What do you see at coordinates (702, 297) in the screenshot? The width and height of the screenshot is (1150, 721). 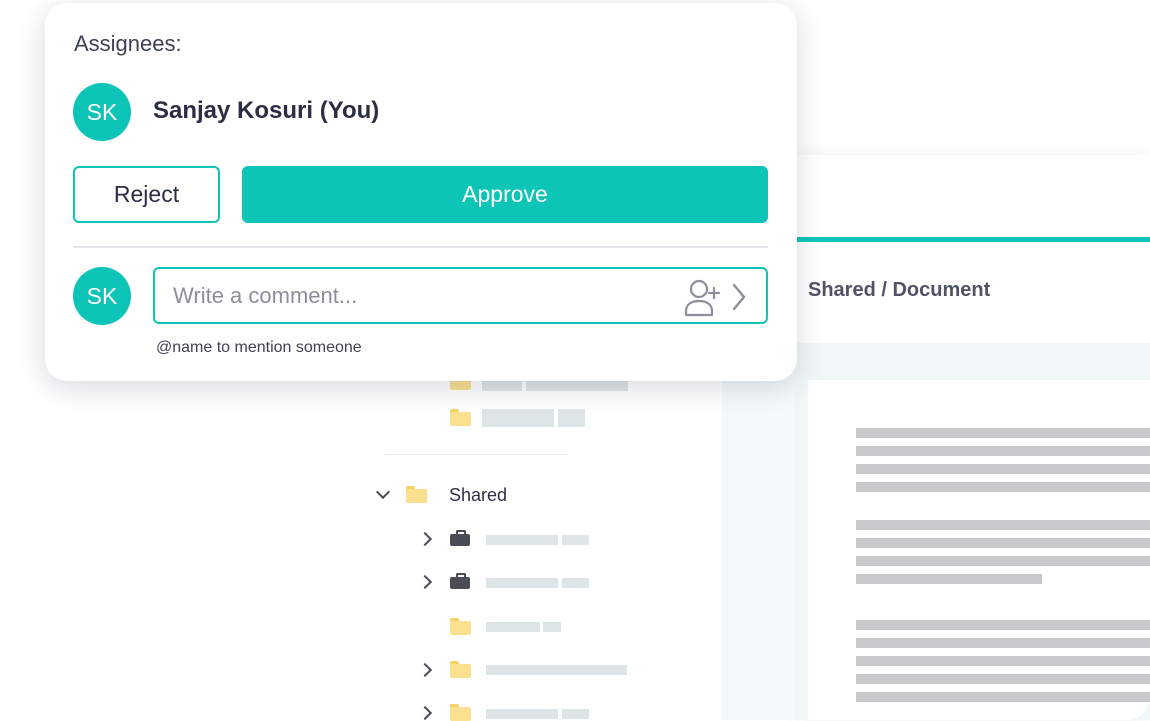 I see `add-person-icon` at bounding box center [702, 297].